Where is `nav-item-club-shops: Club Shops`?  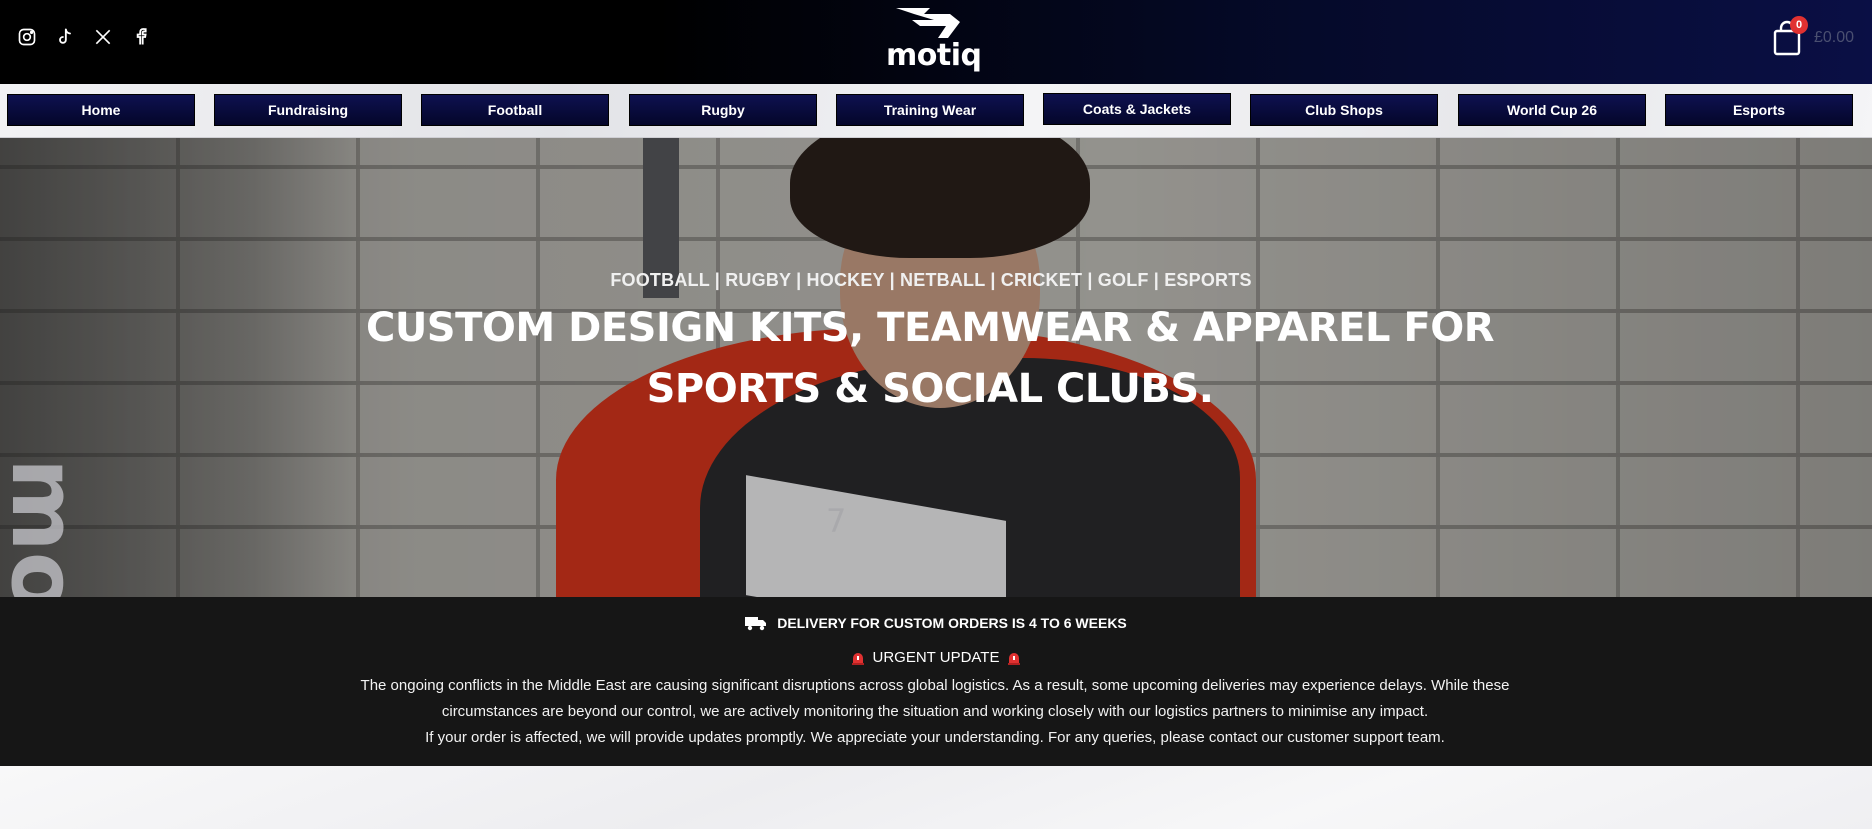 nav-item-club-shops: Club Shops is located at coordinates (1344, 110).